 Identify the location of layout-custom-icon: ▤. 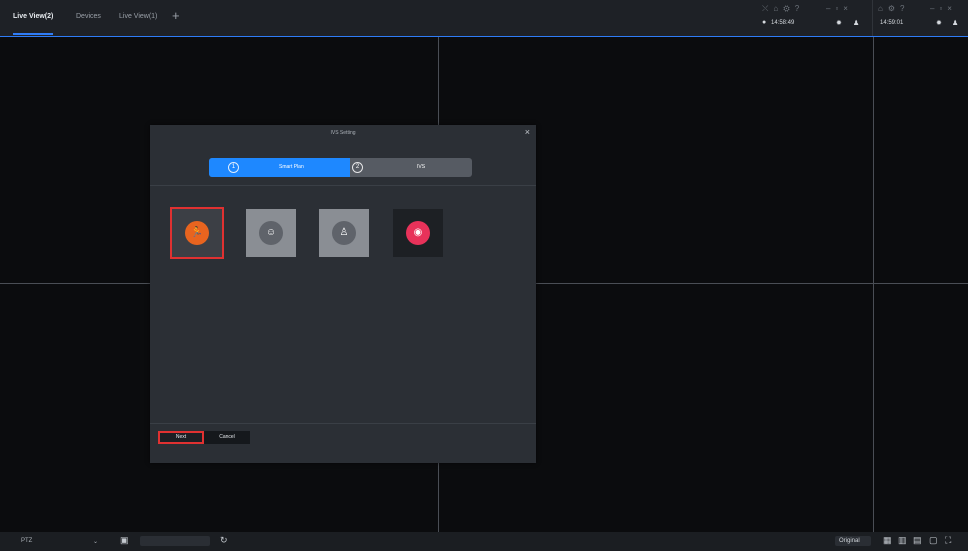
(917, 540).